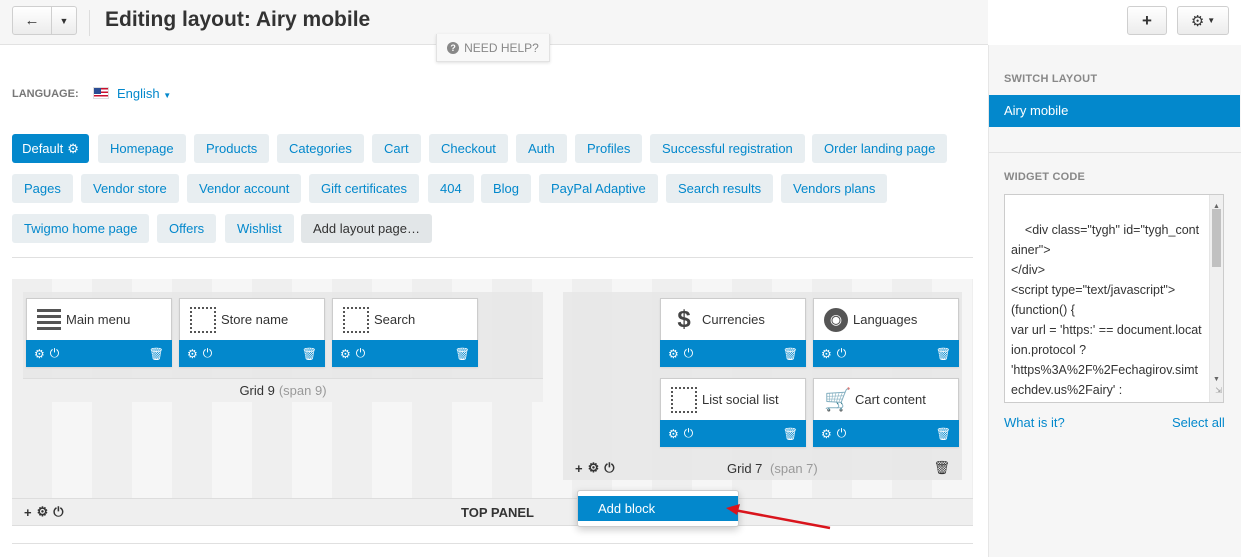  Describe the element at coordinates (49, 319) in the screenshot. I see `list-icon` at that location.